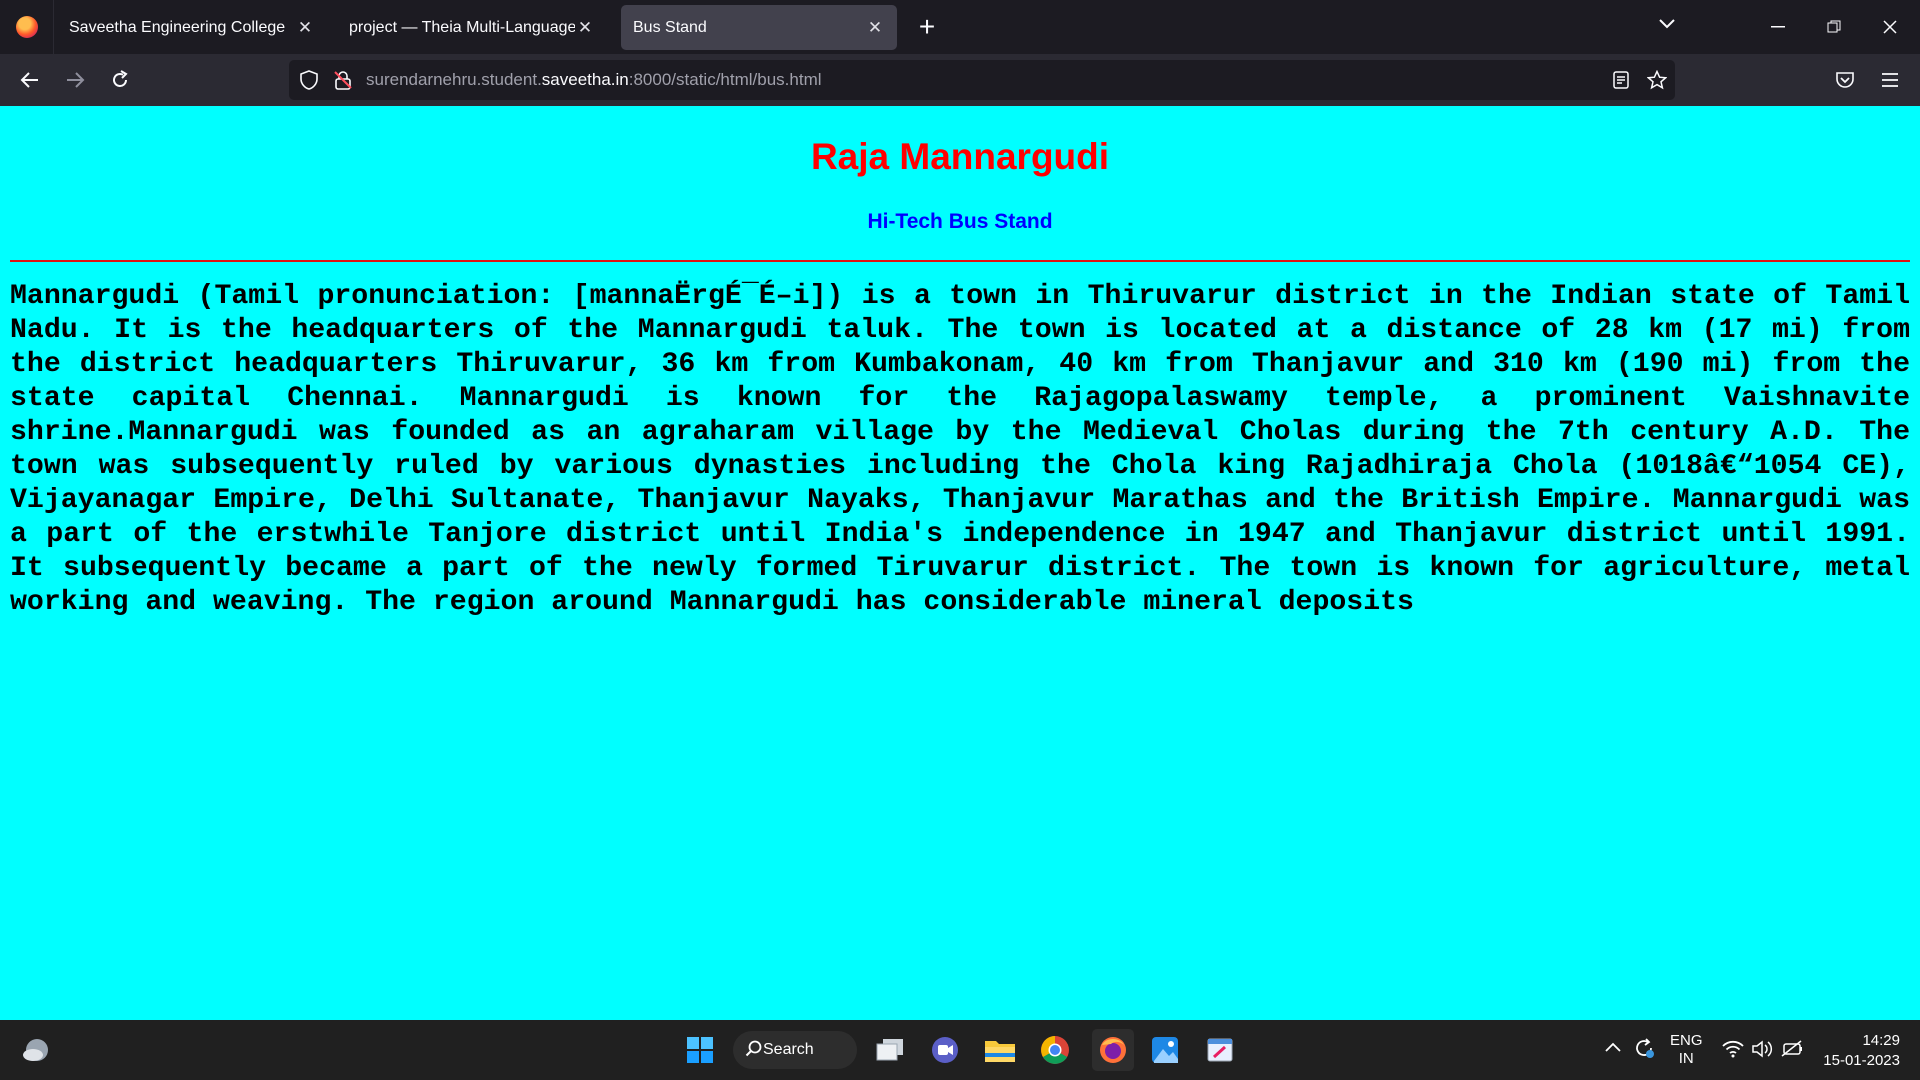 The height and width of the screenshot is (1080, 1920). Describe the element at coordinates (27, 27) in the screenshot. I see `firefox-menu-icon` at that location.